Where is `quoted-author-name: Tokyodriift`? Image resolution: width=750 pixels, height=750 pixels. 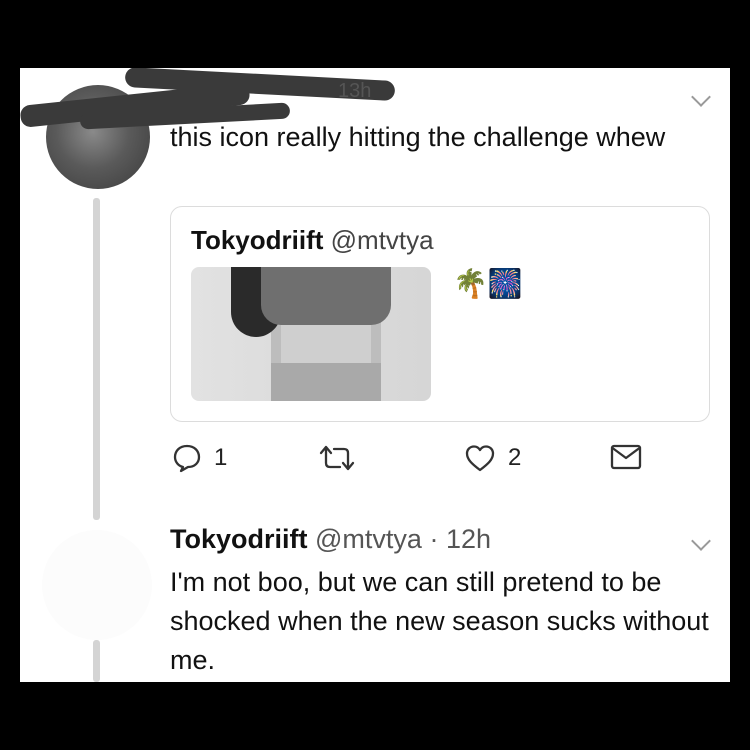 quoted-author-name: Tokyodriift is located at coordinates (257, 240).